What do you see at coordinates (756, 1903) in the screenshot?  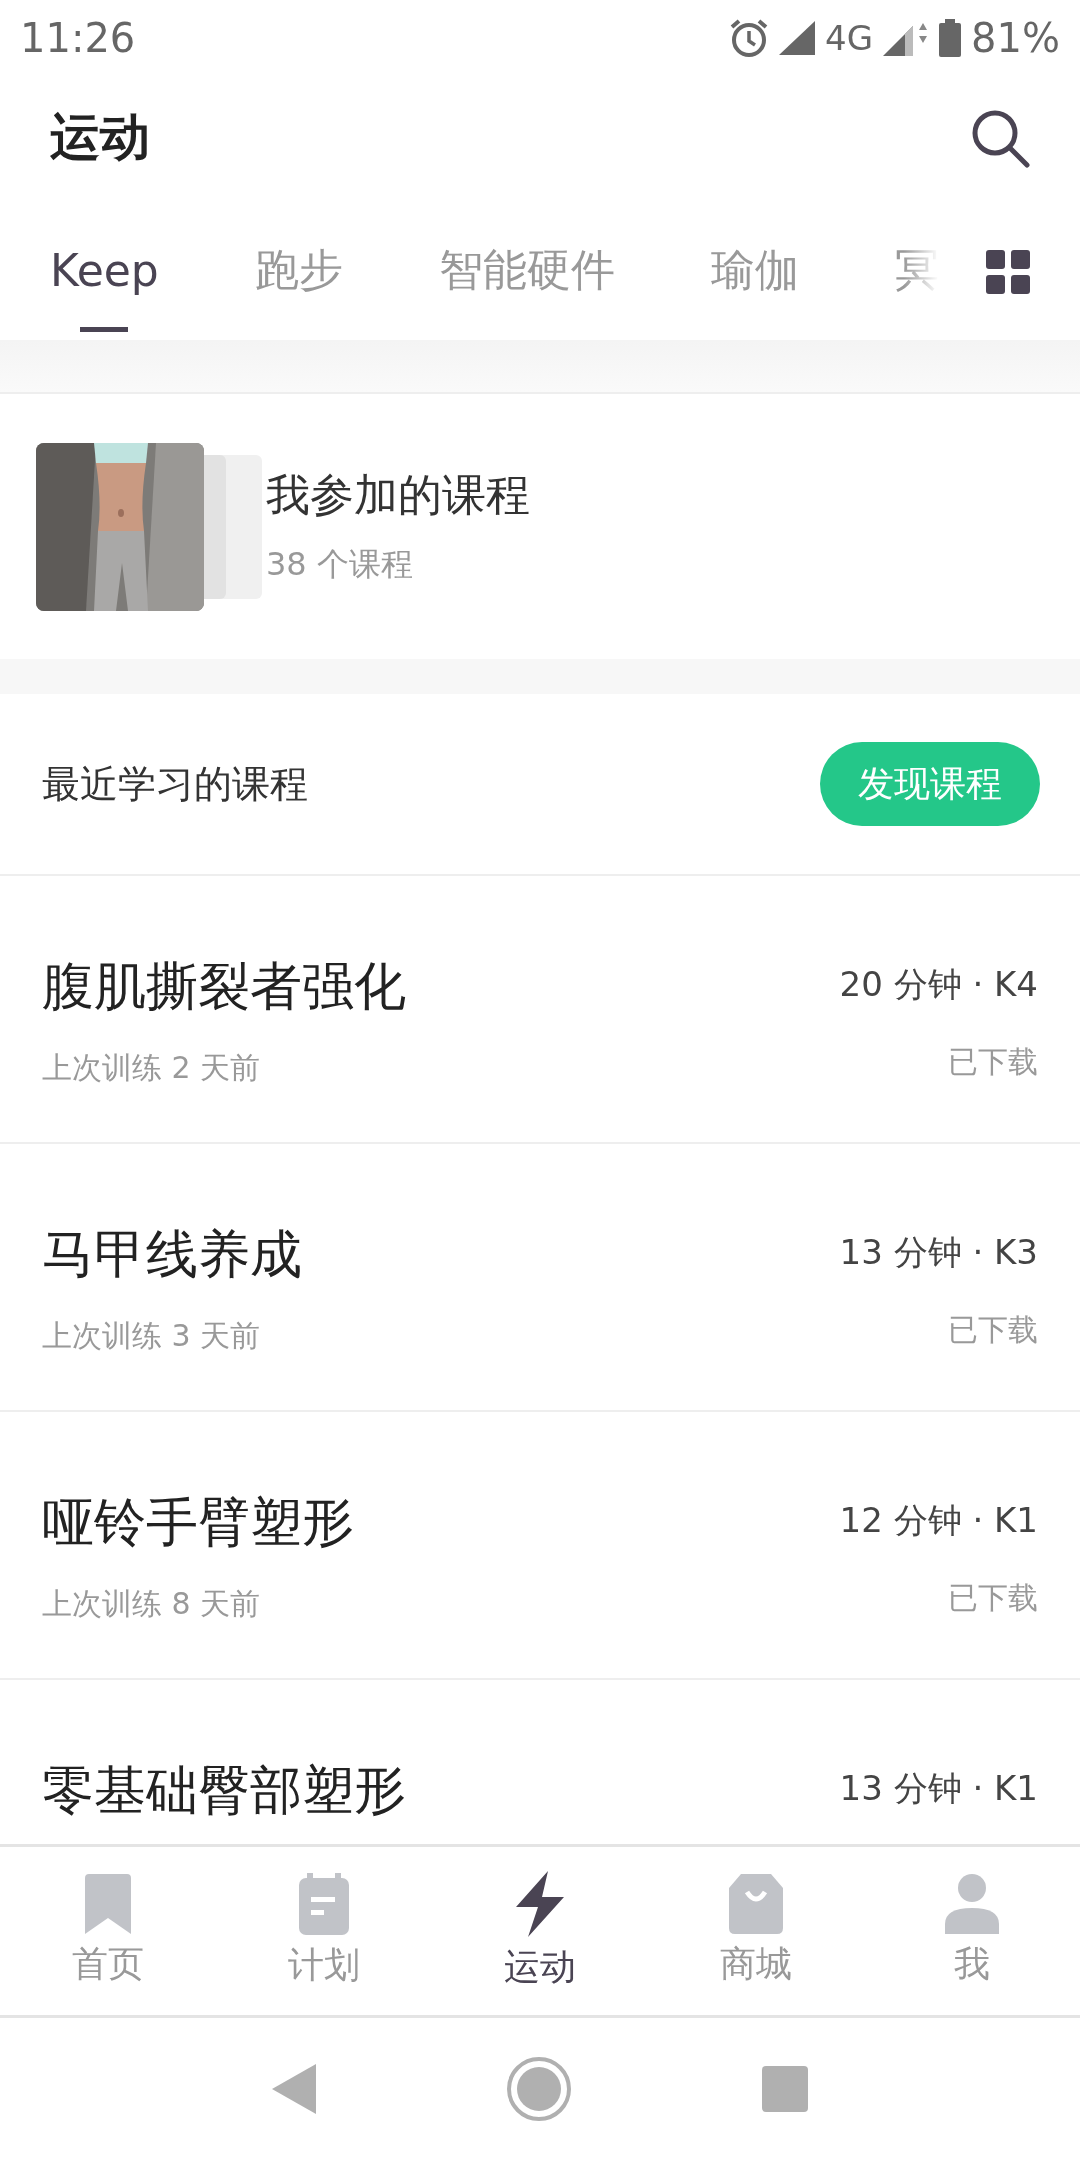 I see `shopping-bag-icon` at bounding box center [756, 1903].